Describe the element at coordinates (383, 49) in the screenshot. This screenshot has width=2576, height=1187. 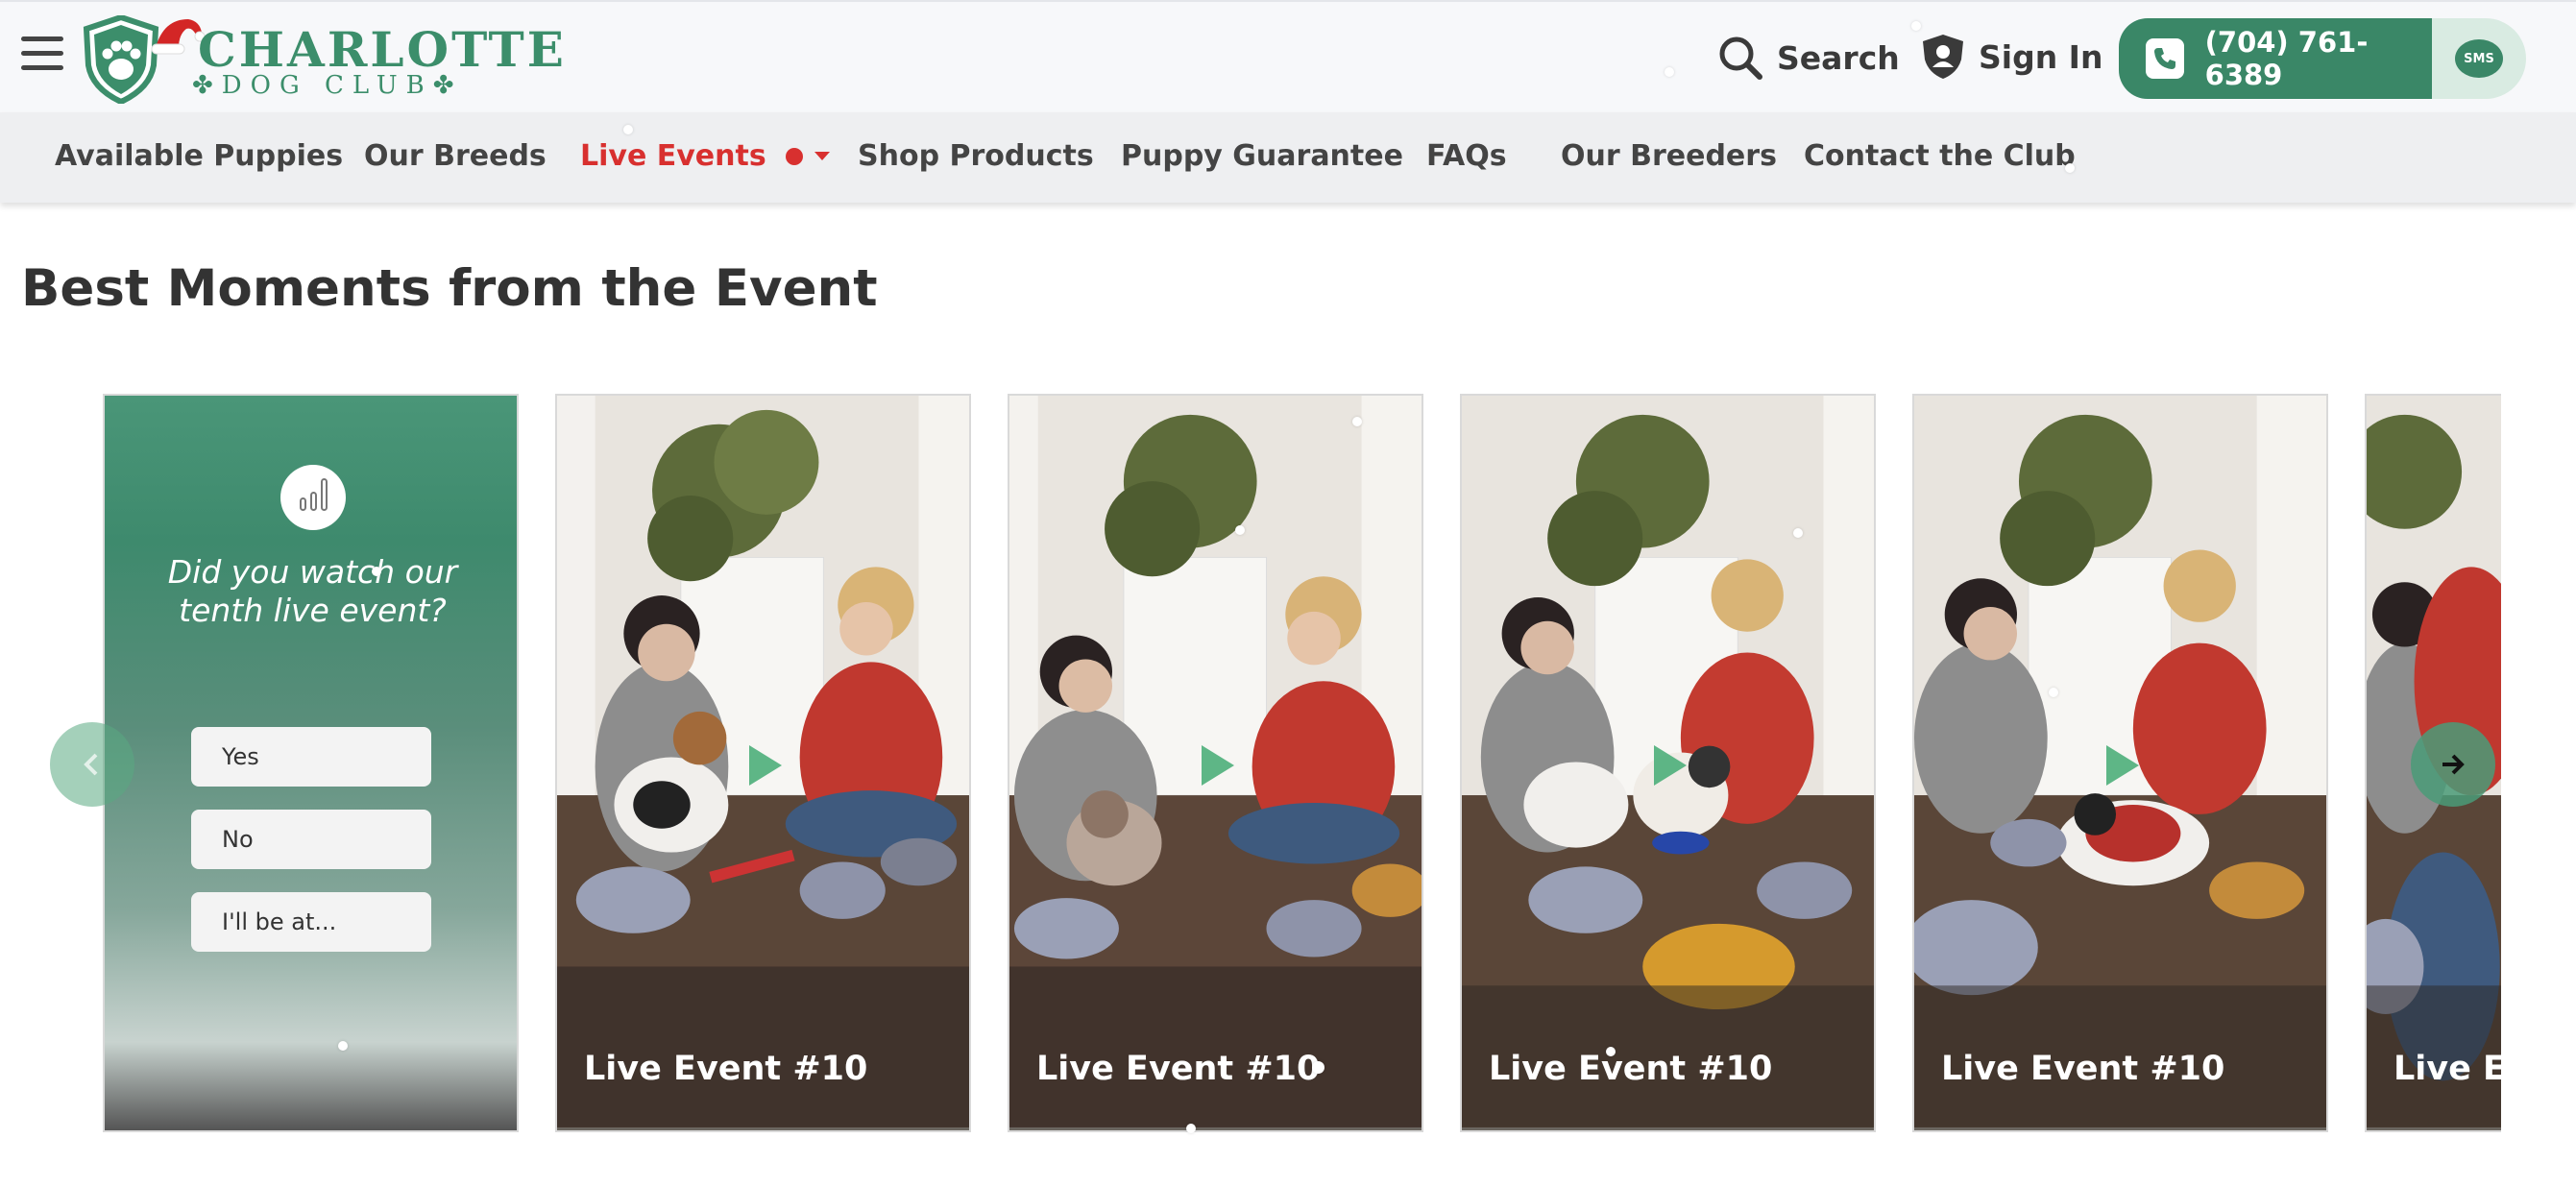
I see `logo-wordmark: CHARLOTTE` at that location.